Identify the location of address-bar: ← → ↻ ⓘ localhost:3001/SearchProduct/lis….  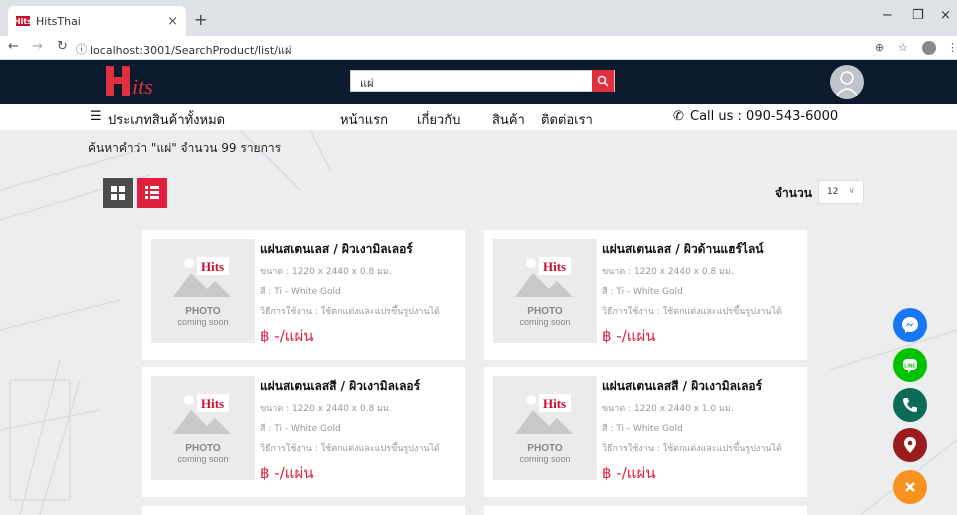
(478, 48).